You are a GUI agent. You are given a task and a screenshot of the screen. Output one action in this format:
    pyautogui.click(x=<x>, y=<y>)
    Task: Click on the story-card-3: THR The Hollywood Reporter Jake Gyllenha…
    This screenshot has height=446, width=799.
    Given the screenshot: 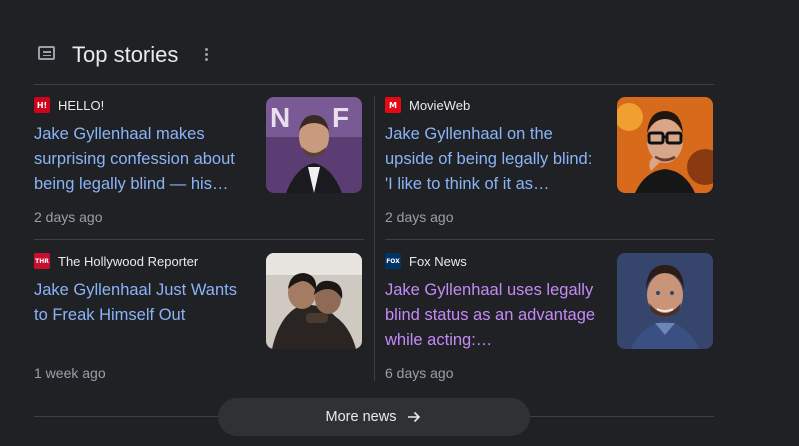 What is the action you would take?
    pyautogui.click(x=199, y=325)
    